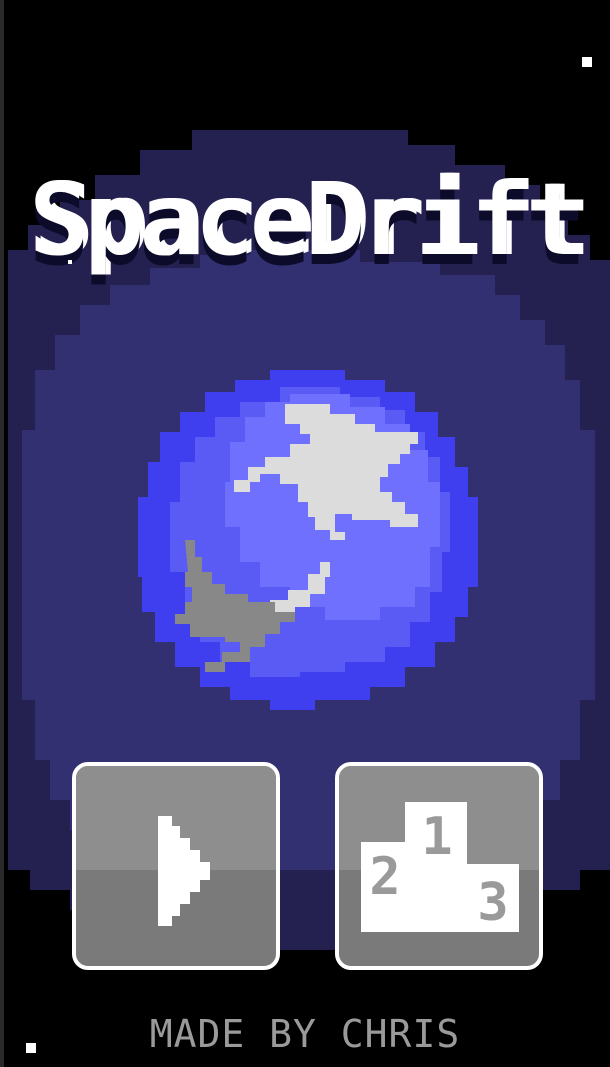 This screenshot has height=1067, width=610. What do you see at coordinates (305, 1034) in the screenshot?
I see `credit-text: MADE BY CHRIS` at bounding box center [305, 1034].